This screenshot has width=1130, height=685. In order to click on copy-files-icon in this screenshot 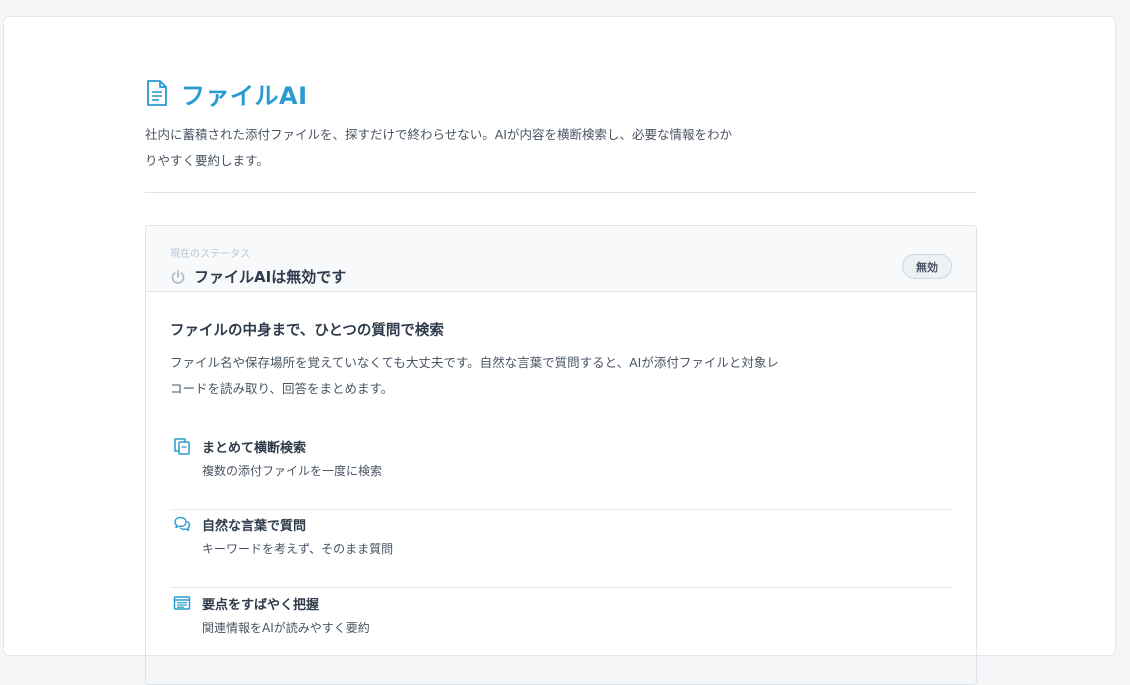, I will do `click(182, 446)`.